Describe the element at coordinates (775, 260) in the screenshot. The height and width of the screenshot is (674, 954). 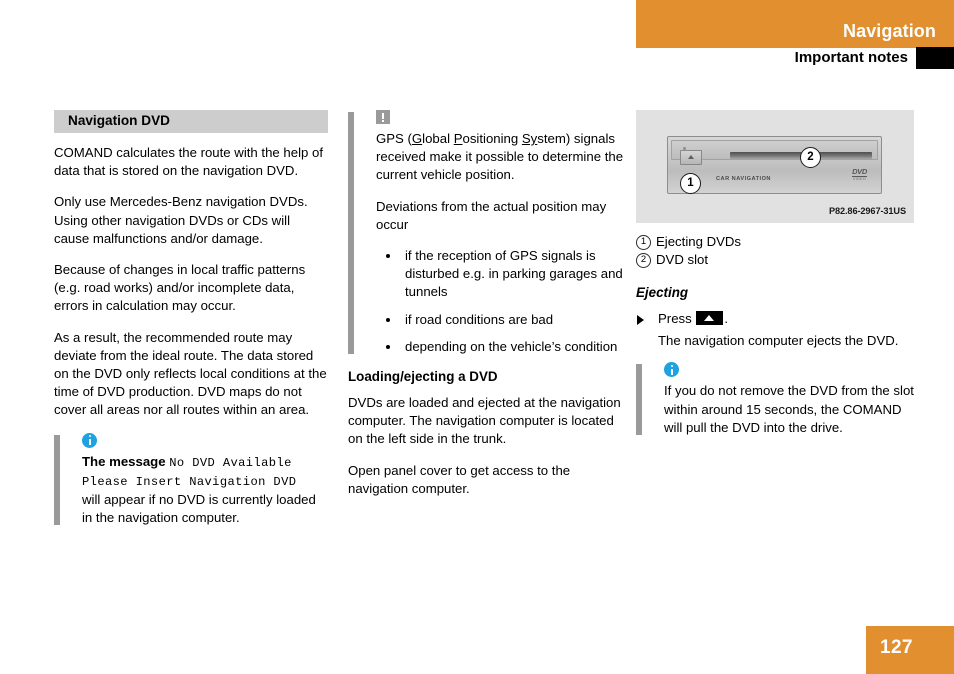
I see `legend-item: 2 DVD slot` at that location.